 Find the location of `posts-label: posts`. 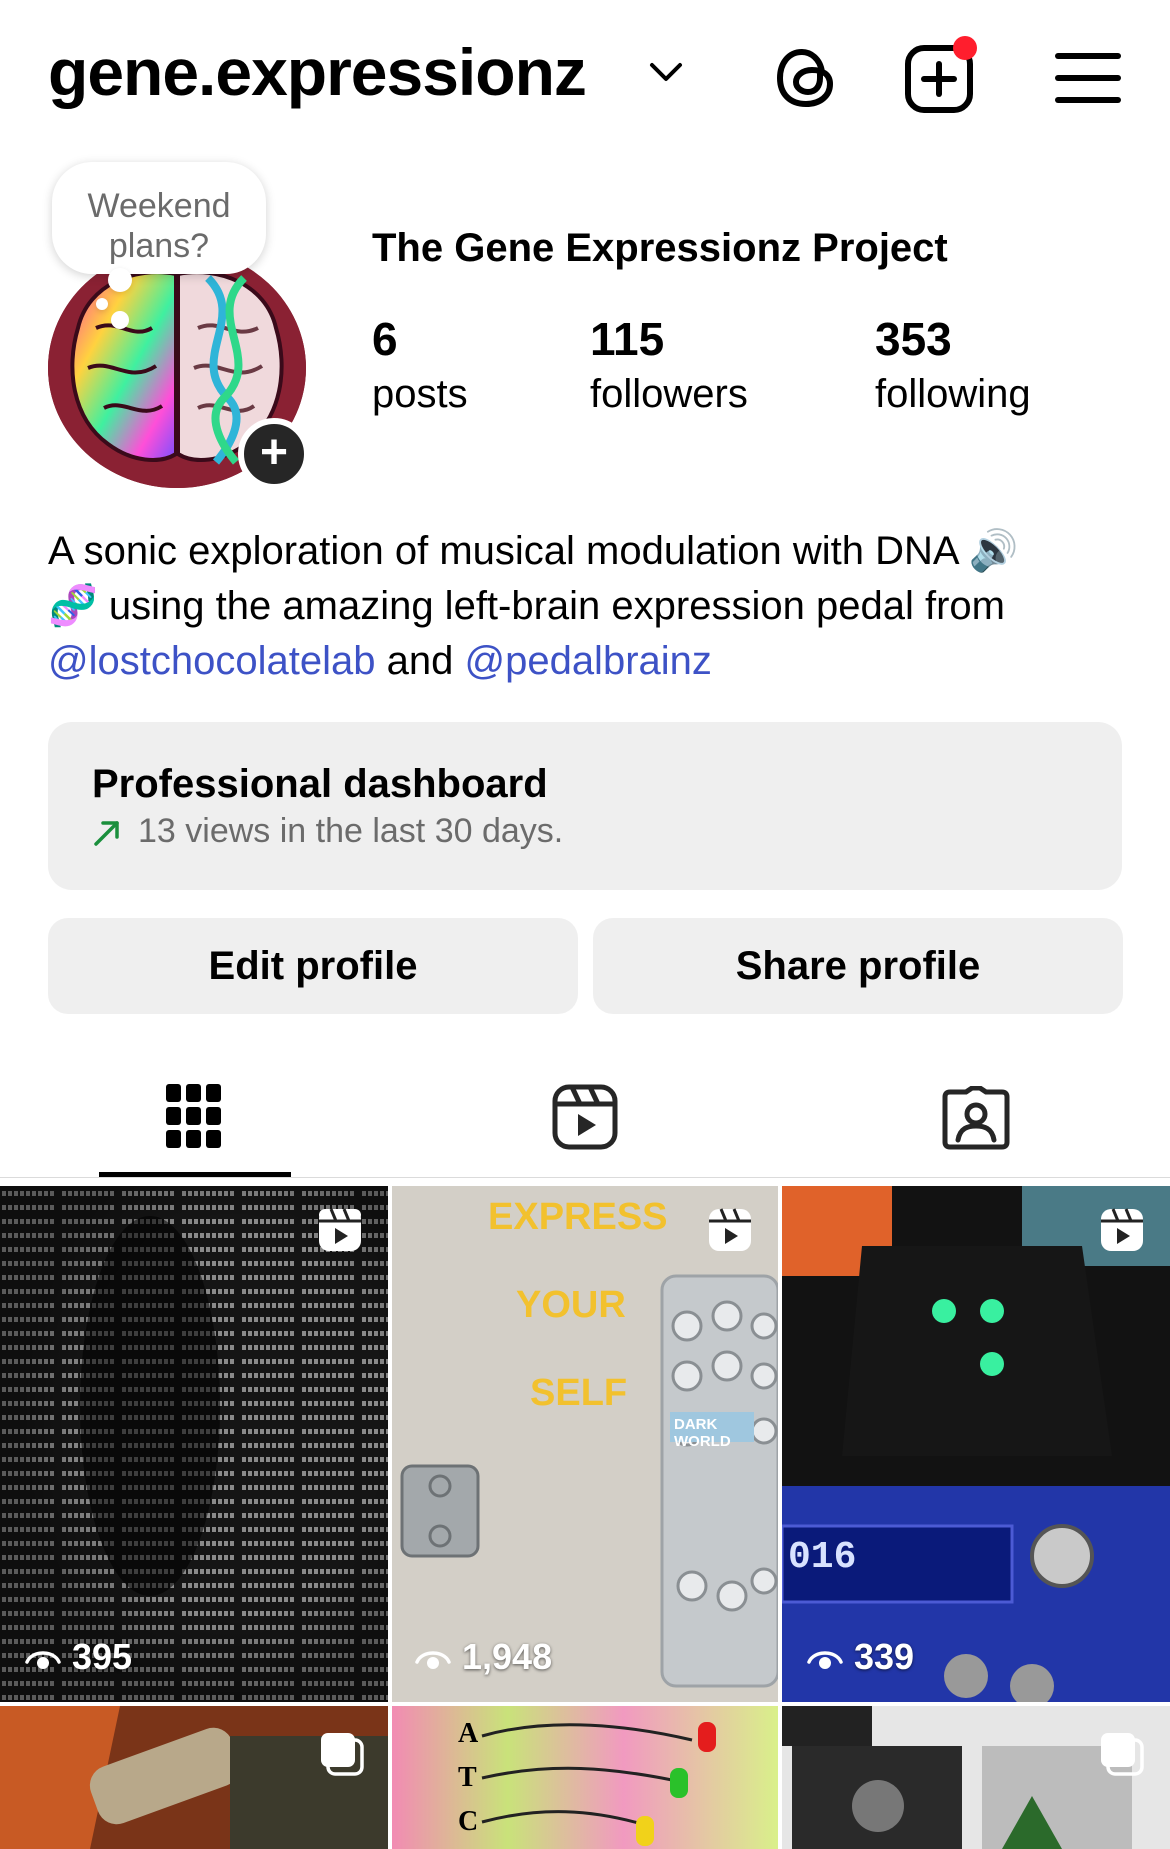

posts-label: posts is located at coordinates (420, 394).